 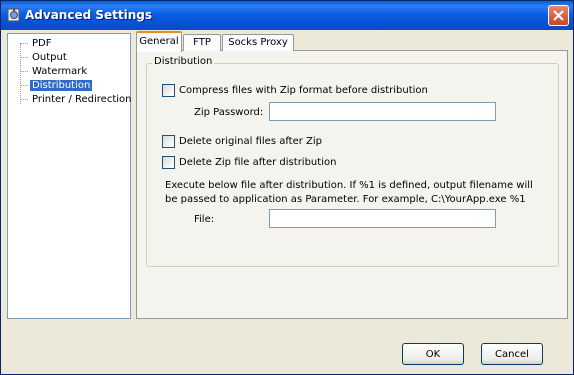 What do you see at coordinates (382, 218) in the screenshot?
I see `file-input` at bounding box center [382, 218].